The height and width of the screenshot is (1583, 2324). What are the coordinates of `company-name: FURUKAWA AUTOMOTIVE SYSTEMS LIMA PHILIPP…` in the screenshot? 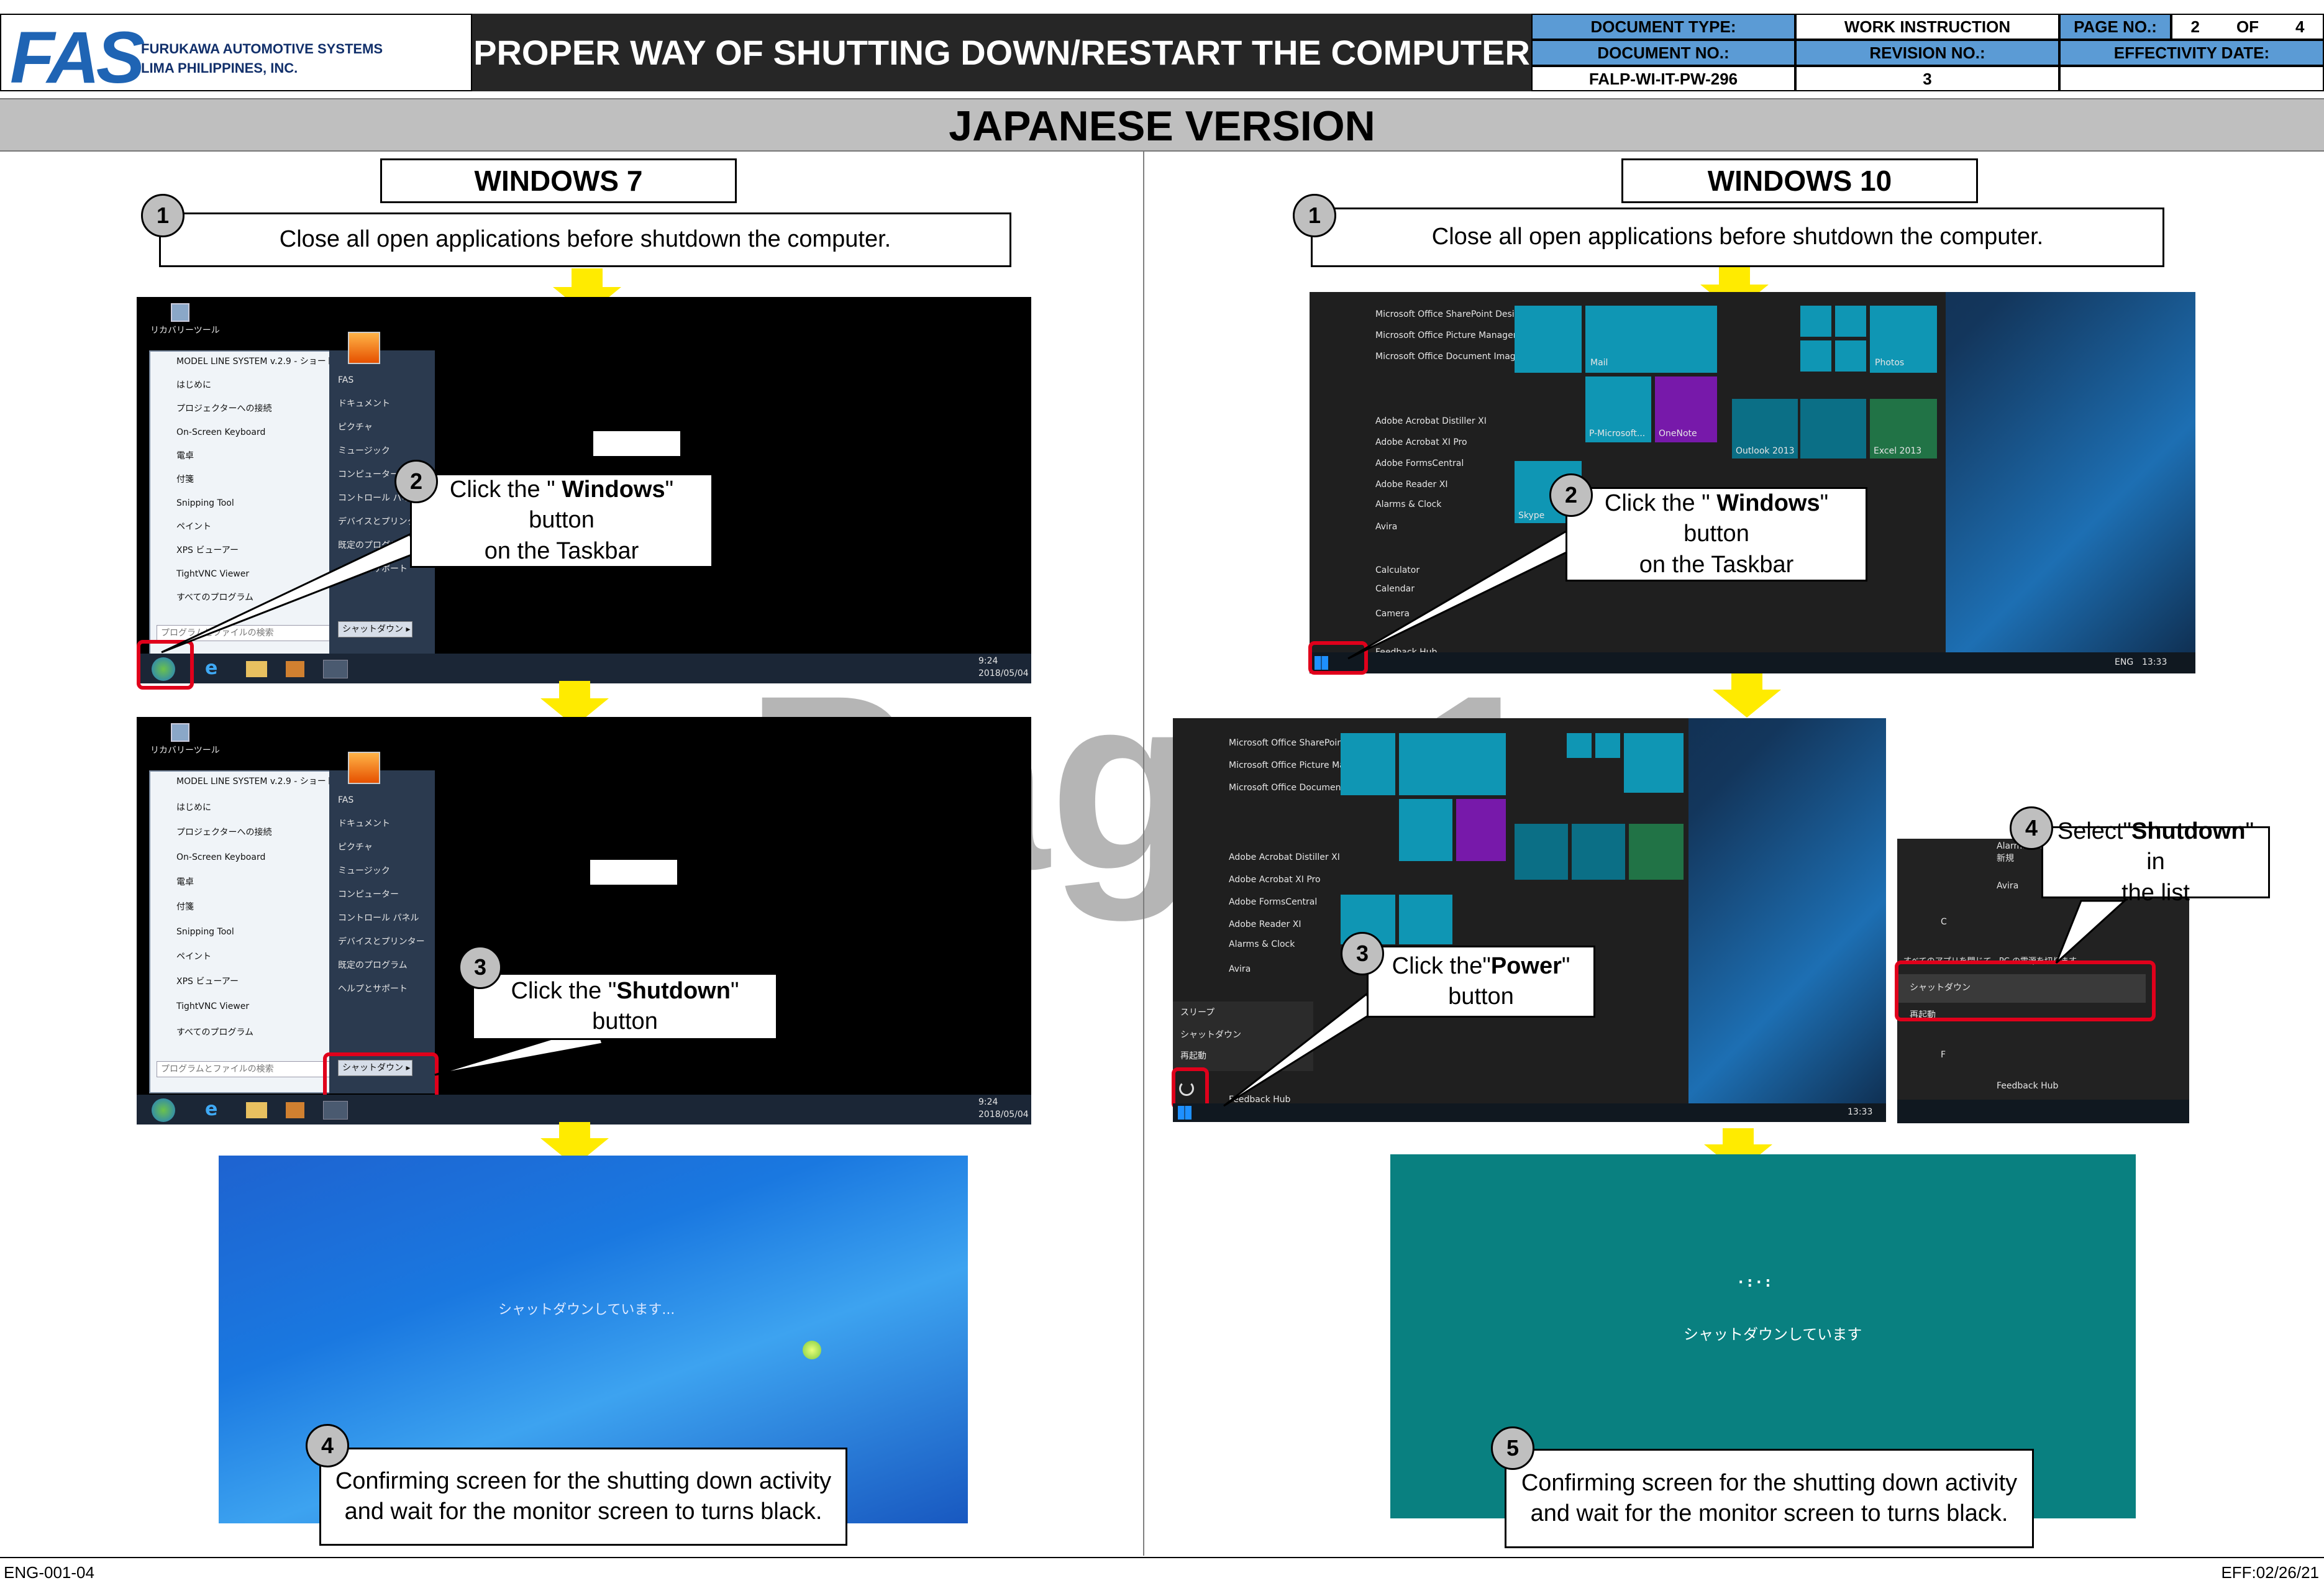 It's located at (262, 59).